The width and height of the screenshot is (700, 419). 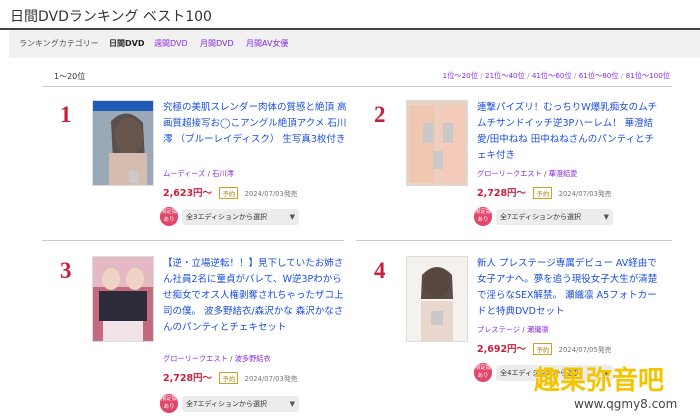 I want to click on category-daily-dvd: 日間DVD, so click(x=126, y=43).